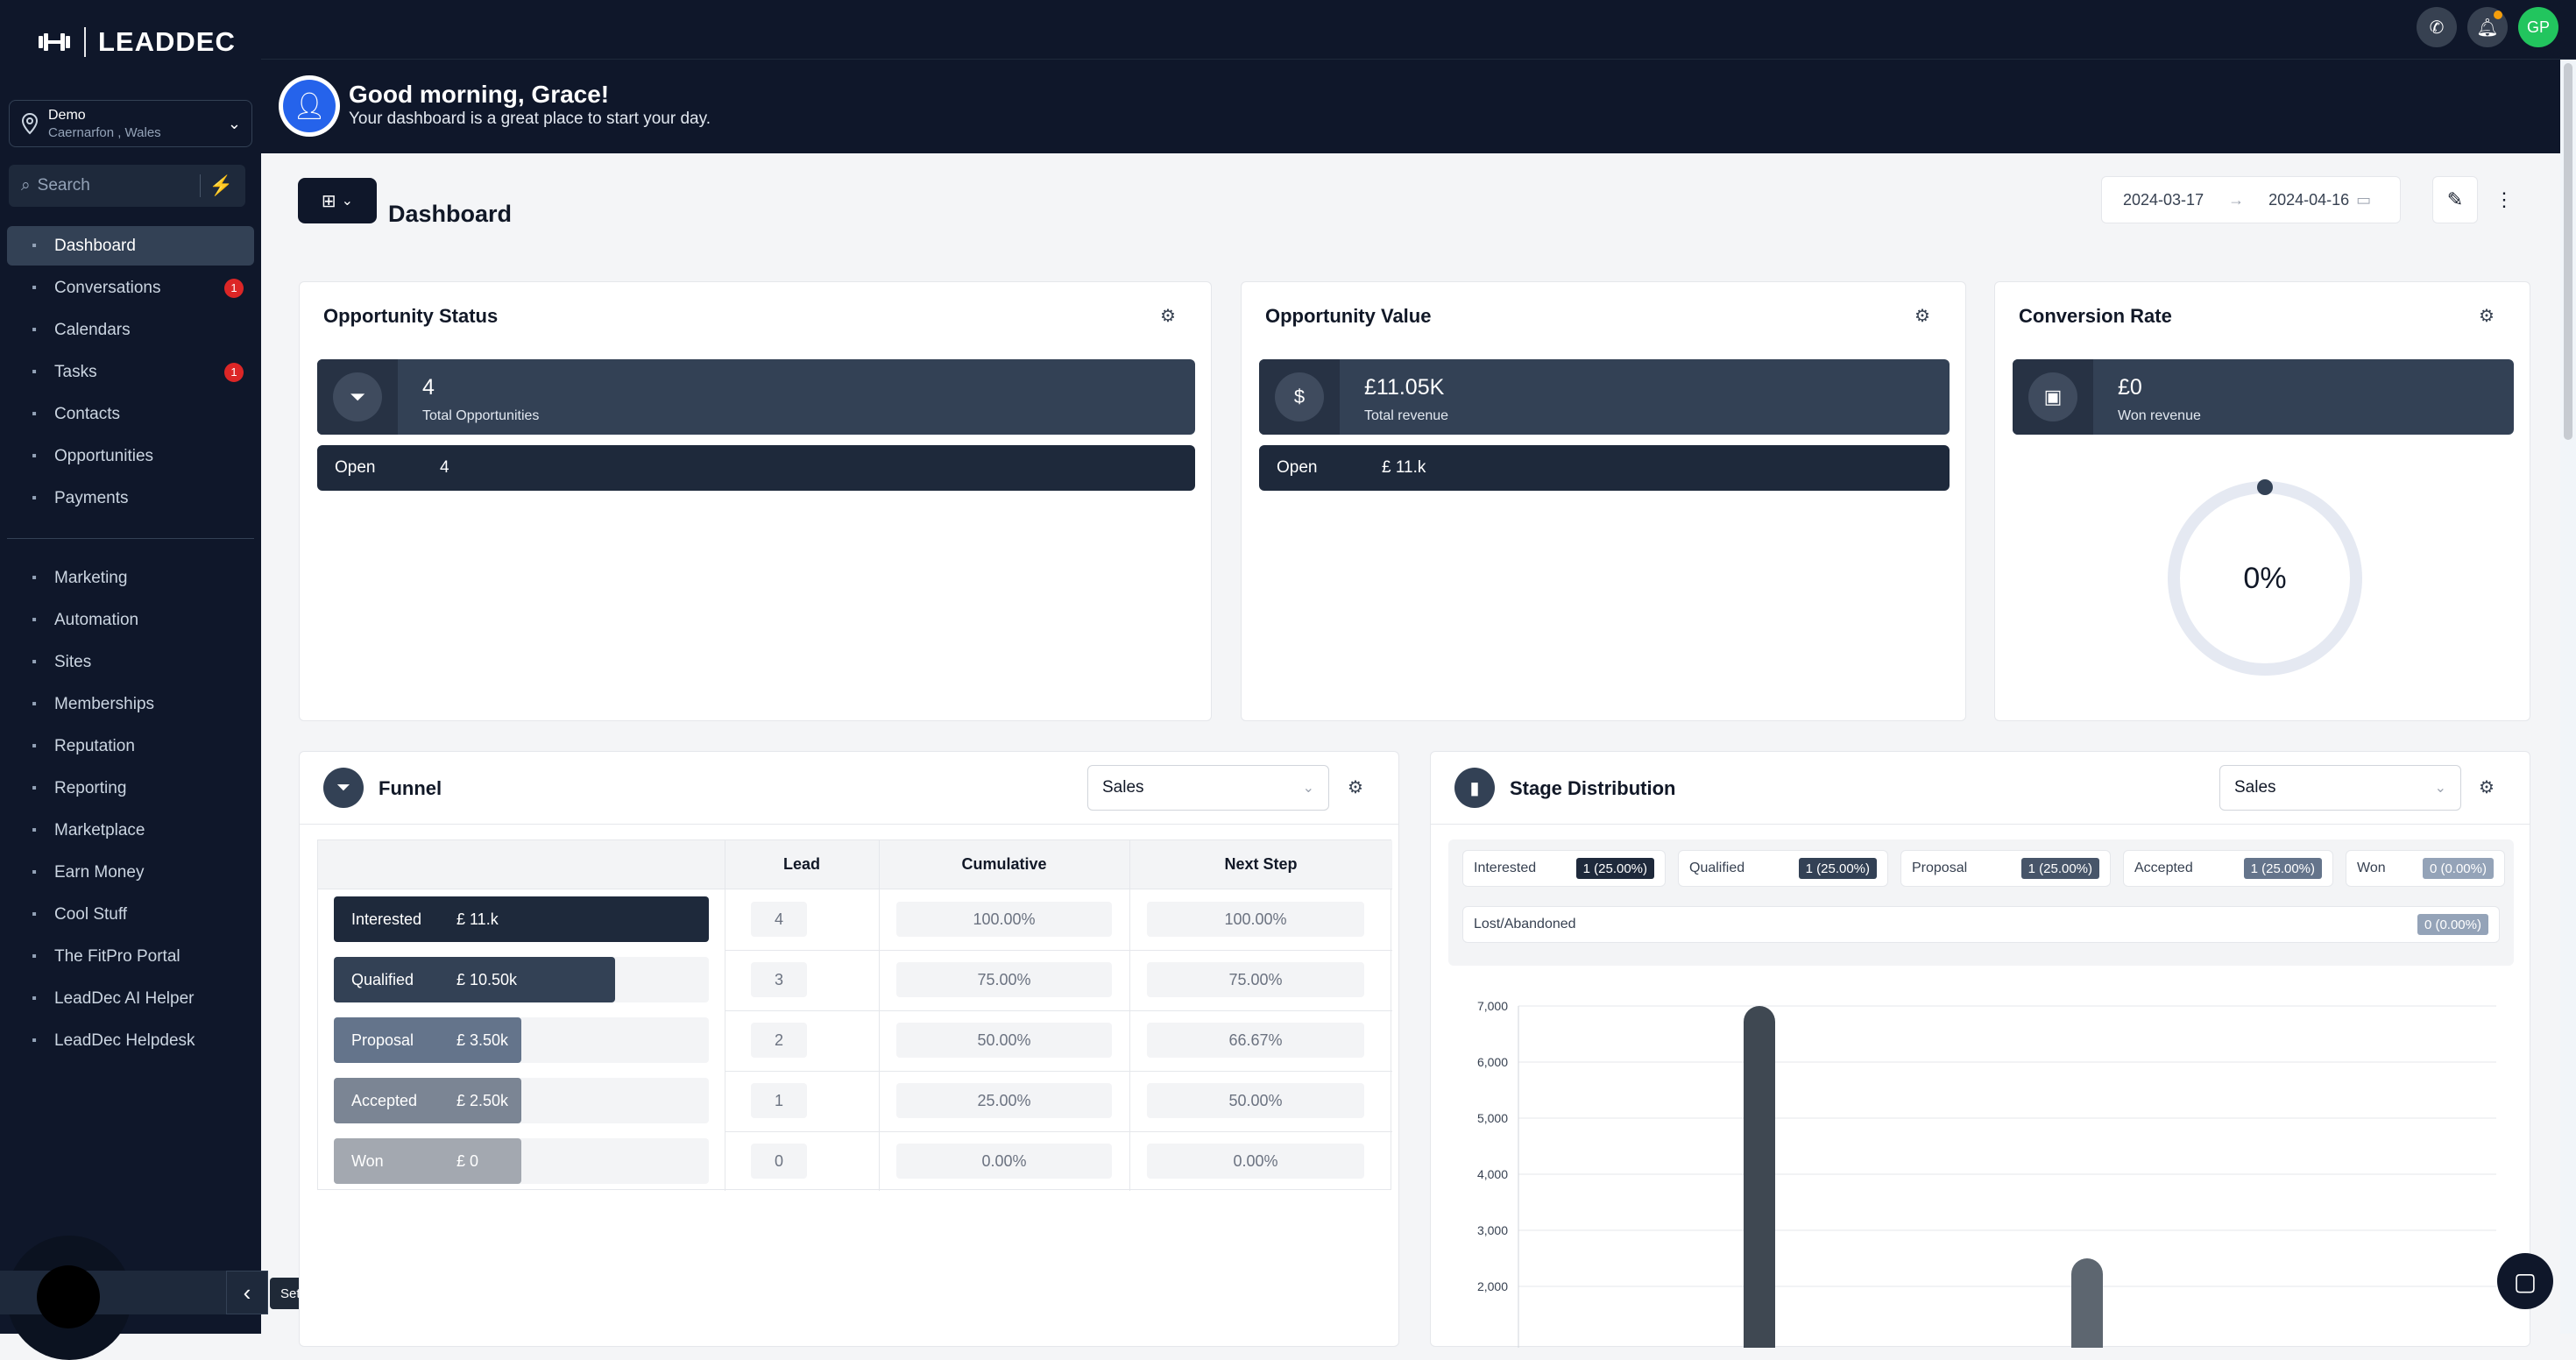 Image resolution: width=2576 pixels, height=1360 pixels. I want to click on more-options-button: ⋮, so click(2504, 199).